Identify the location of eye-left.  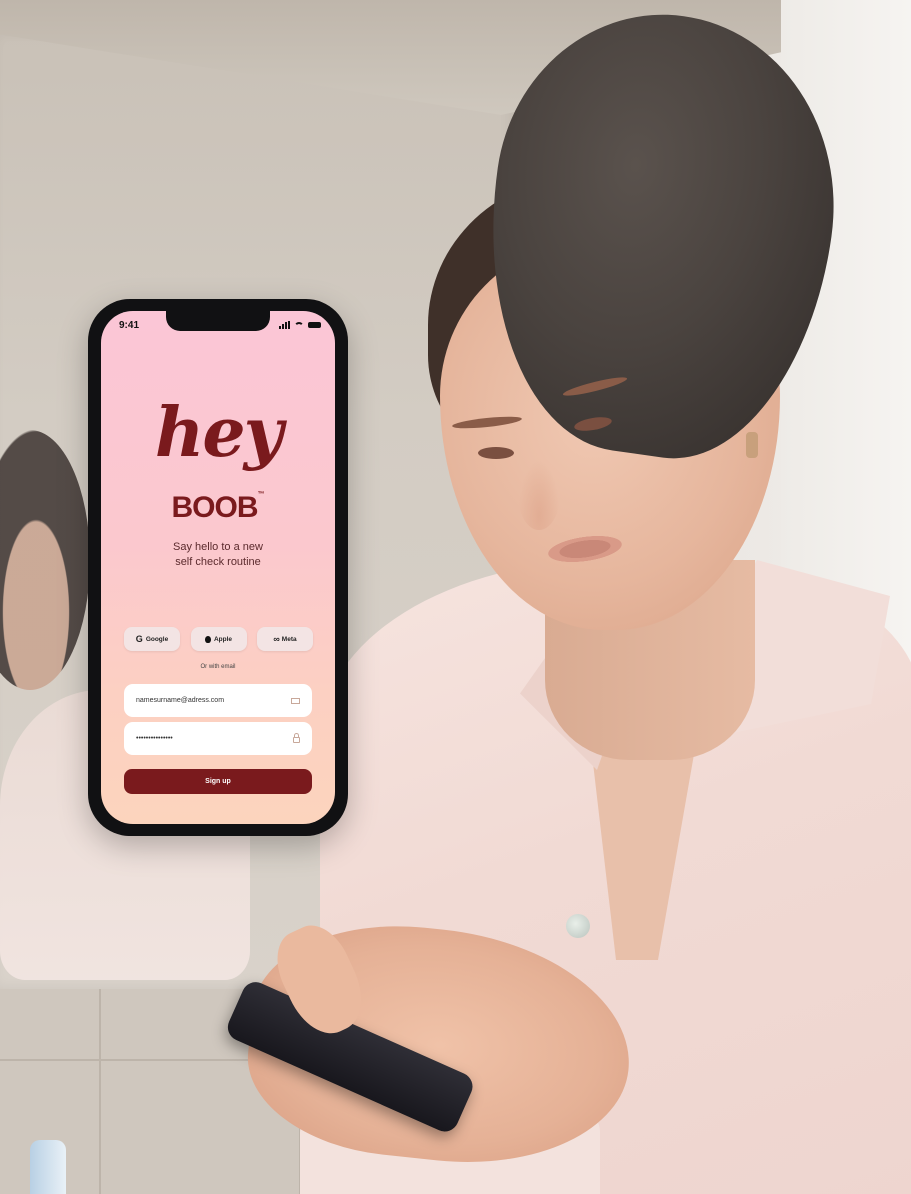
(496, 453).